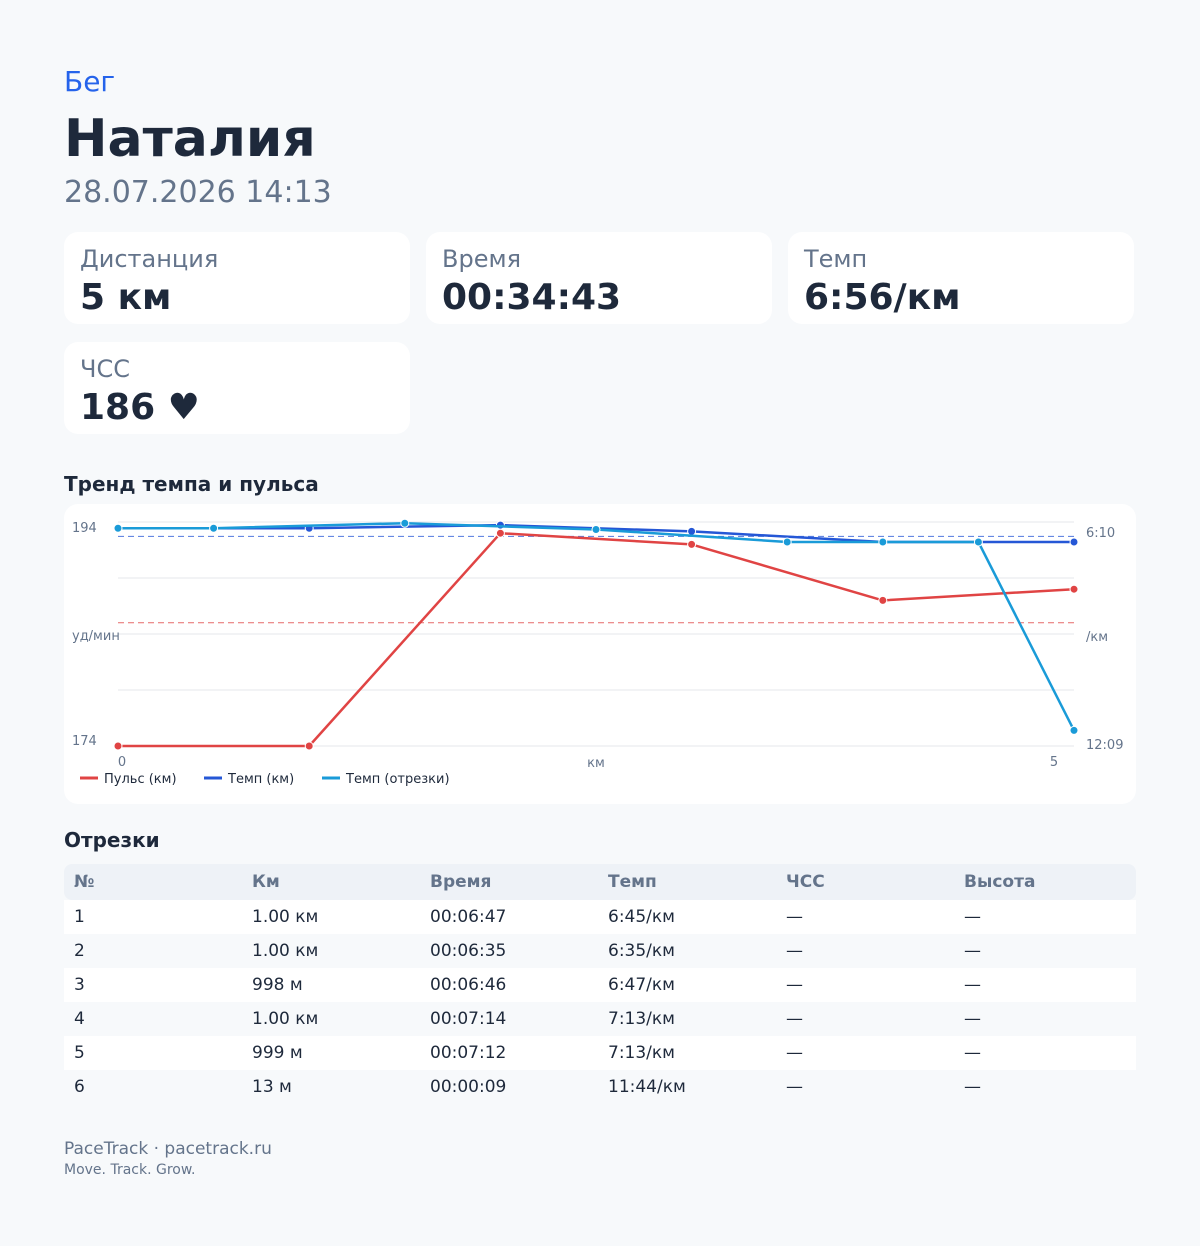  Describe the element at coordinates (687, 985) in the screenshot. I see `split-pace: 6:47/км` at that location.